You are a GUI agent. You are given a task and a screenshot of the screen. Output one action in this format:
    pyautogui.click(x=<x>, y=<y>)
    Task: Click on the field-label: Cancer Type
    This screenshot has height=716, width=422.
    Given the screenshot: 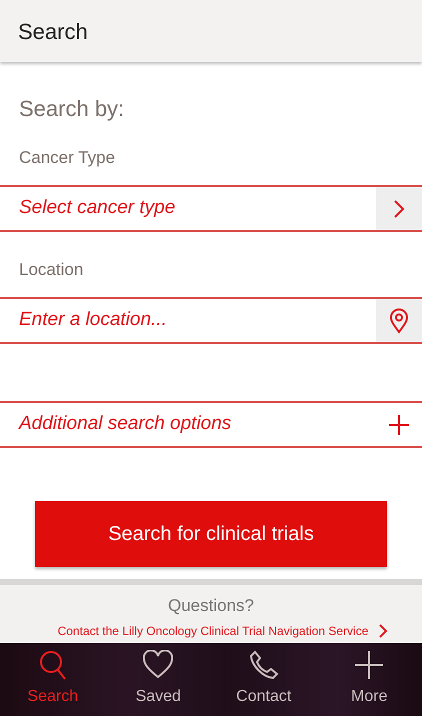 What is the action you would take?
    pyautogui.click(x=67, y=157)
    